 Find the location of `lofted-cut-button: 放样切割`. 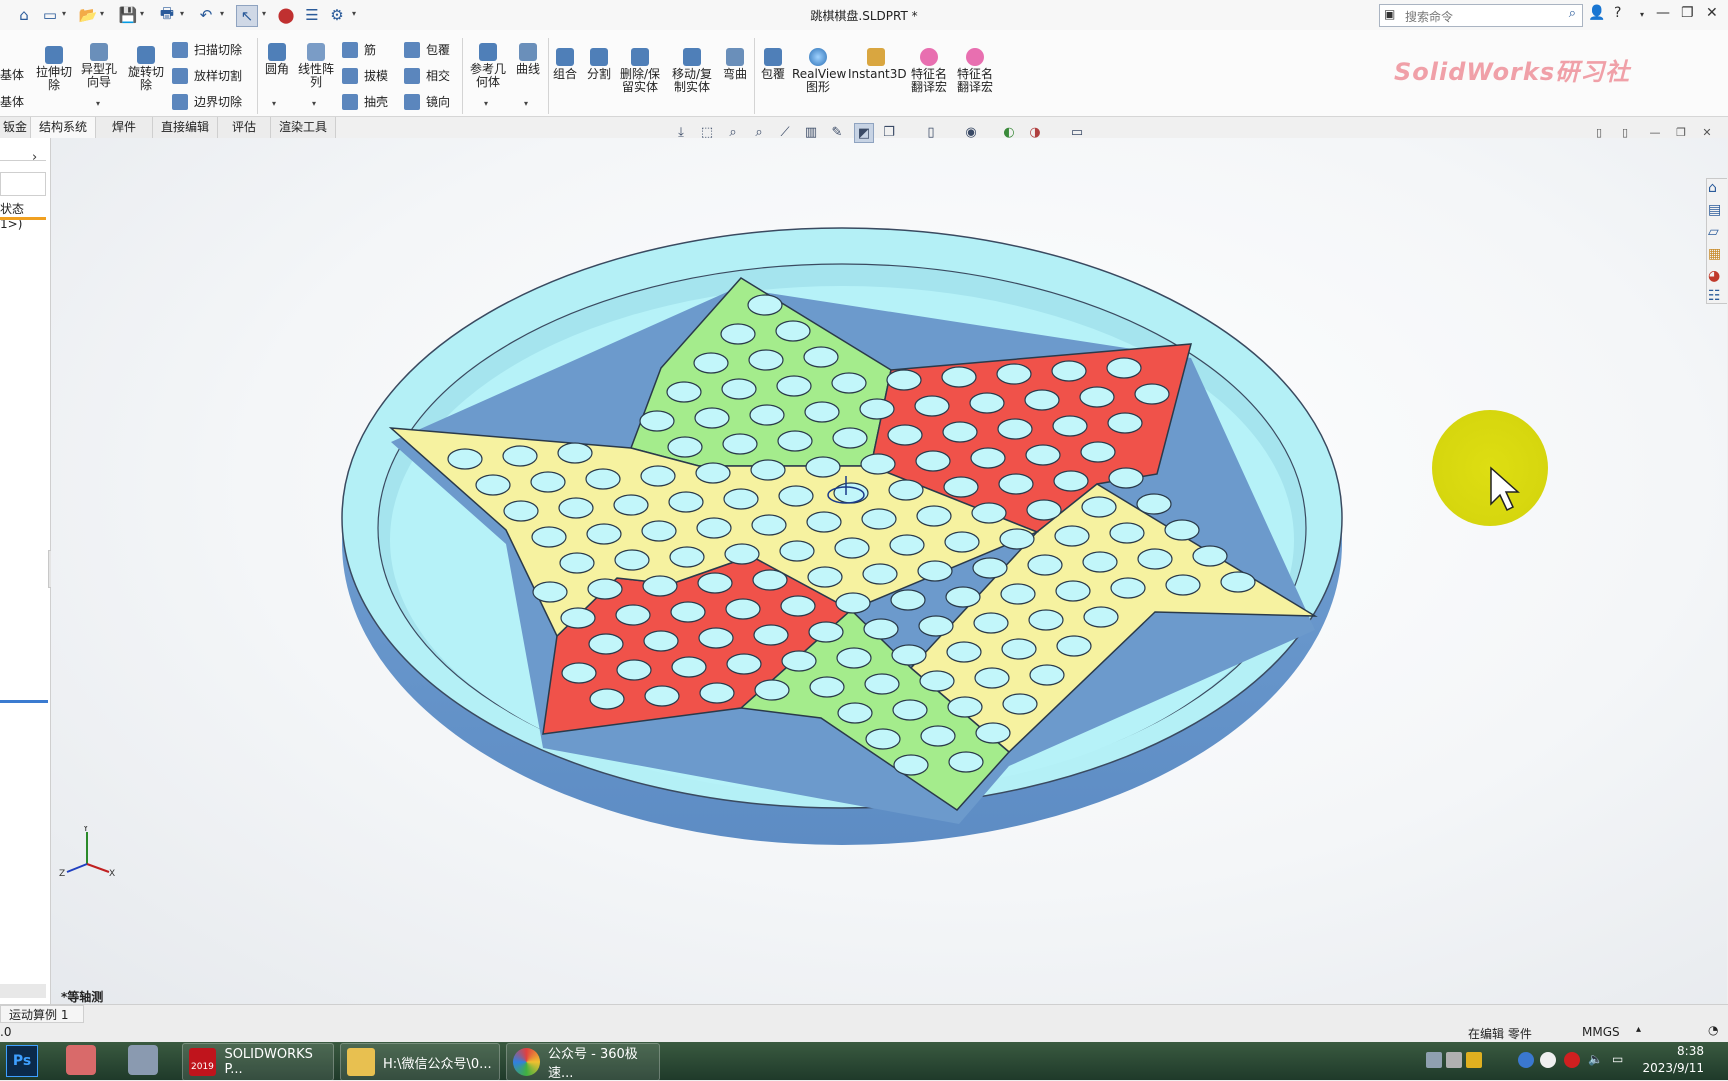

lofted-cut-button: 放样切割 is located at coordinates (207, 75).